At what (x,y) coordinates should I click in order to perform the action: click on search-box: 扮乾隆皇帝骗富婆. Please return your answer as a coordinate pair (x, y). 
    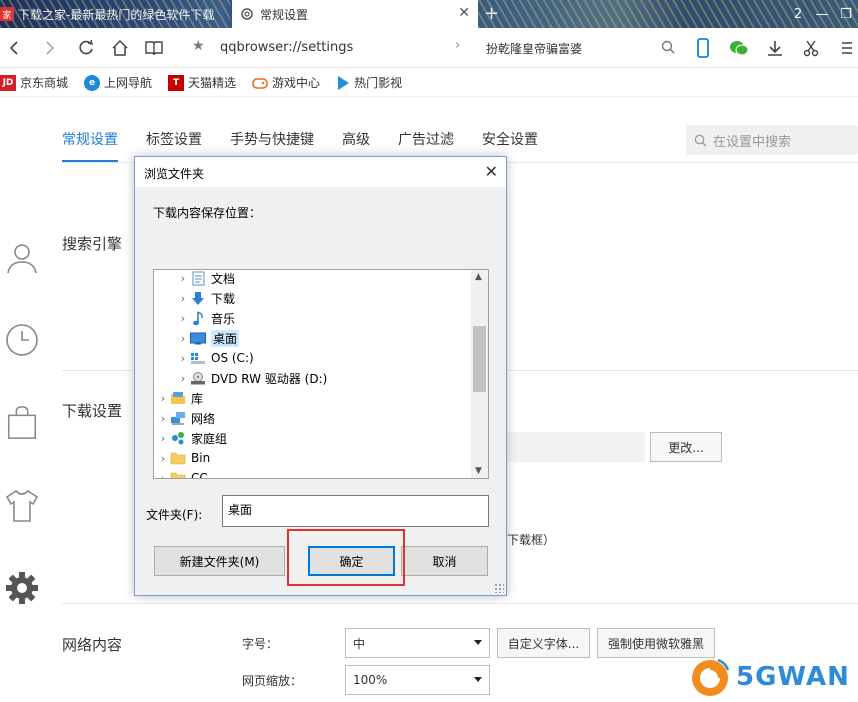
    Looking at the image, I should click on (580, 48).